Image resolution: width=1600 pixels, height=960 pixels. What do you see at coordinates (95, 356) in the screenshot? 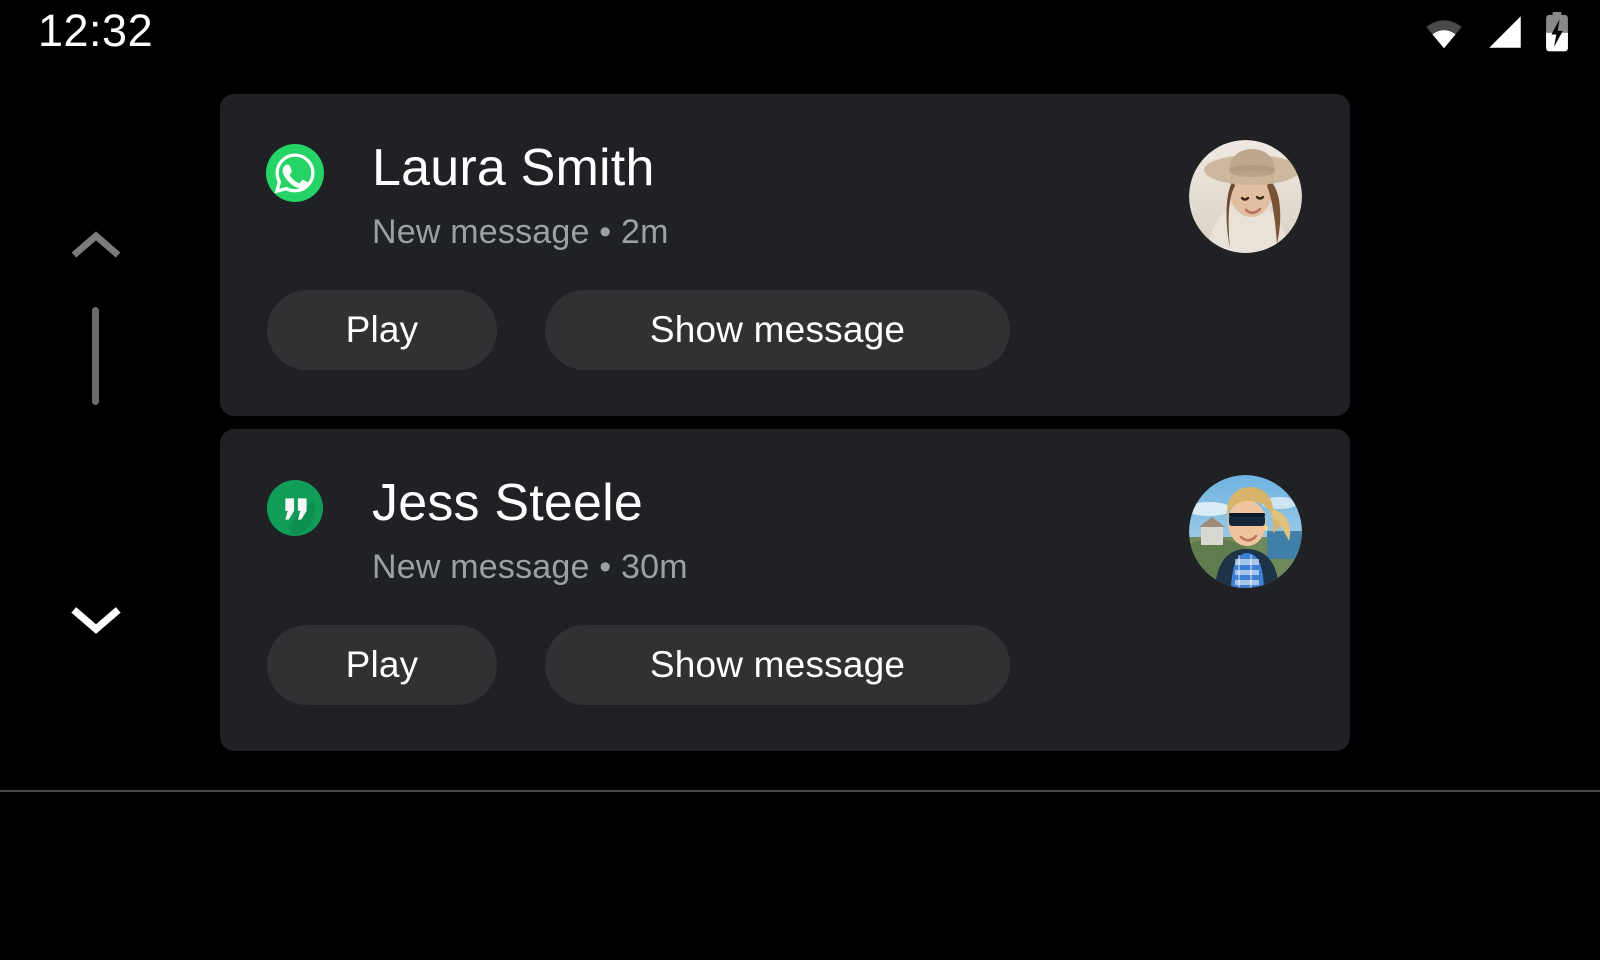
I see `scrollbar-thumb` at bounding box center [95, 356].